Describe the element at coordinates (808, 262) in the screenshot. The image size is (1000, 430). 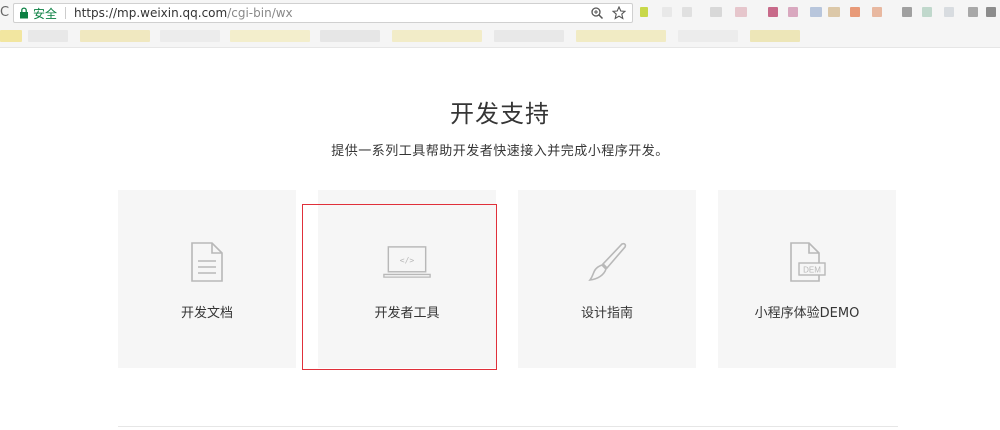
I see `demo-file-icon: DEM` at that location.